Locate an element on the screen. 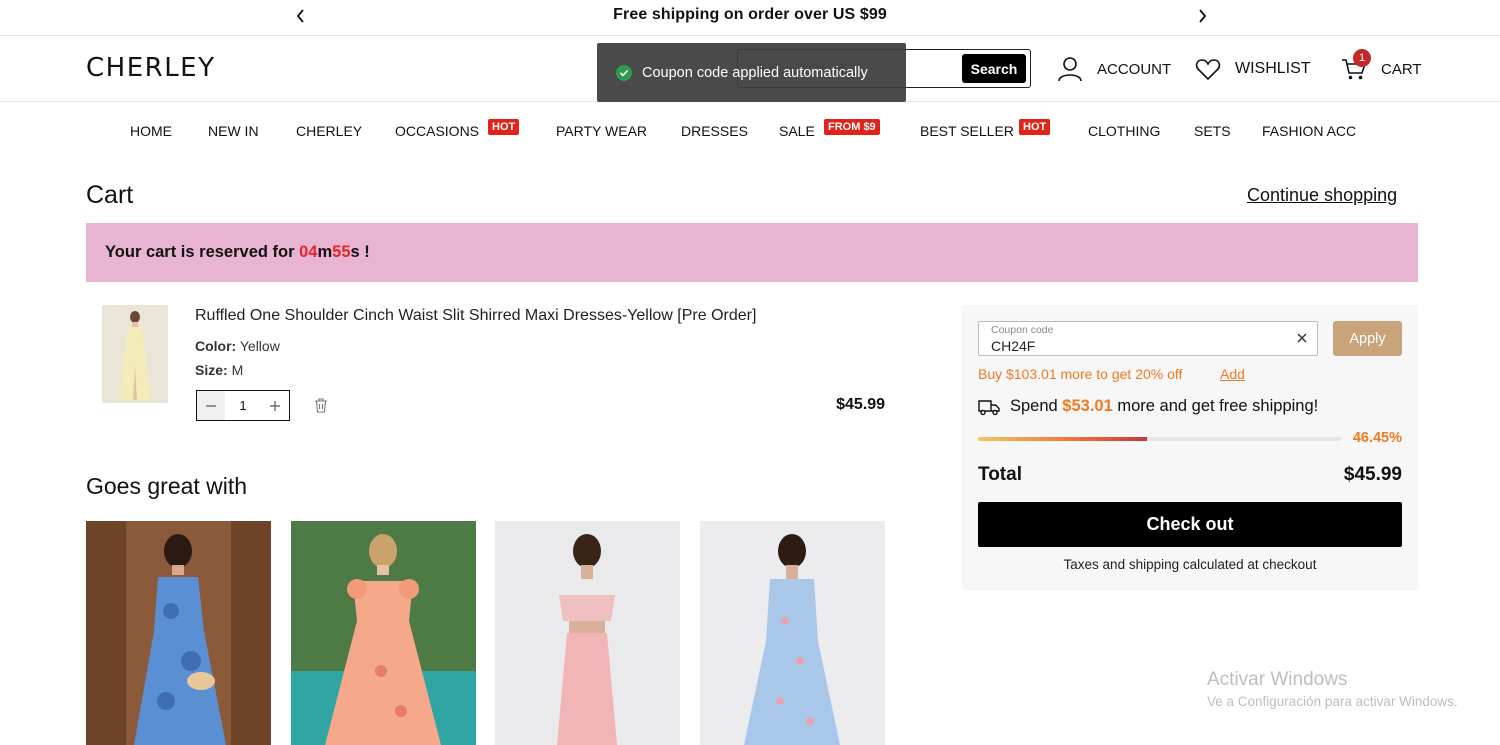 This screenshot has height=745, width=1500. free-shipping-progress-bar is located at coordinates (1160, 439).